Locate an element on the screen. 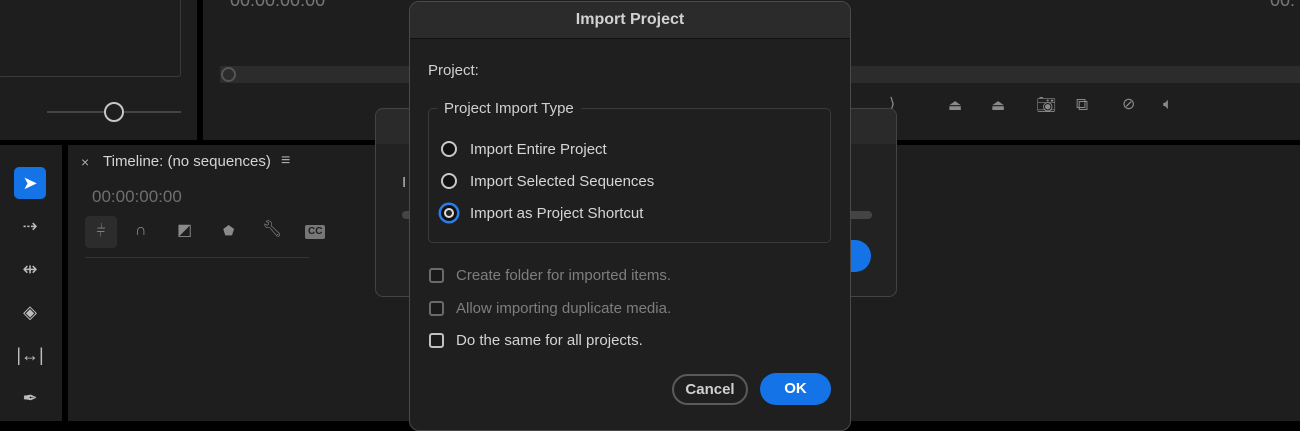 Image resolution: width=1300 pixels, height=431 pixels. timeline-title: Timeline: (no sequences) is located at coordinates (187, 161).